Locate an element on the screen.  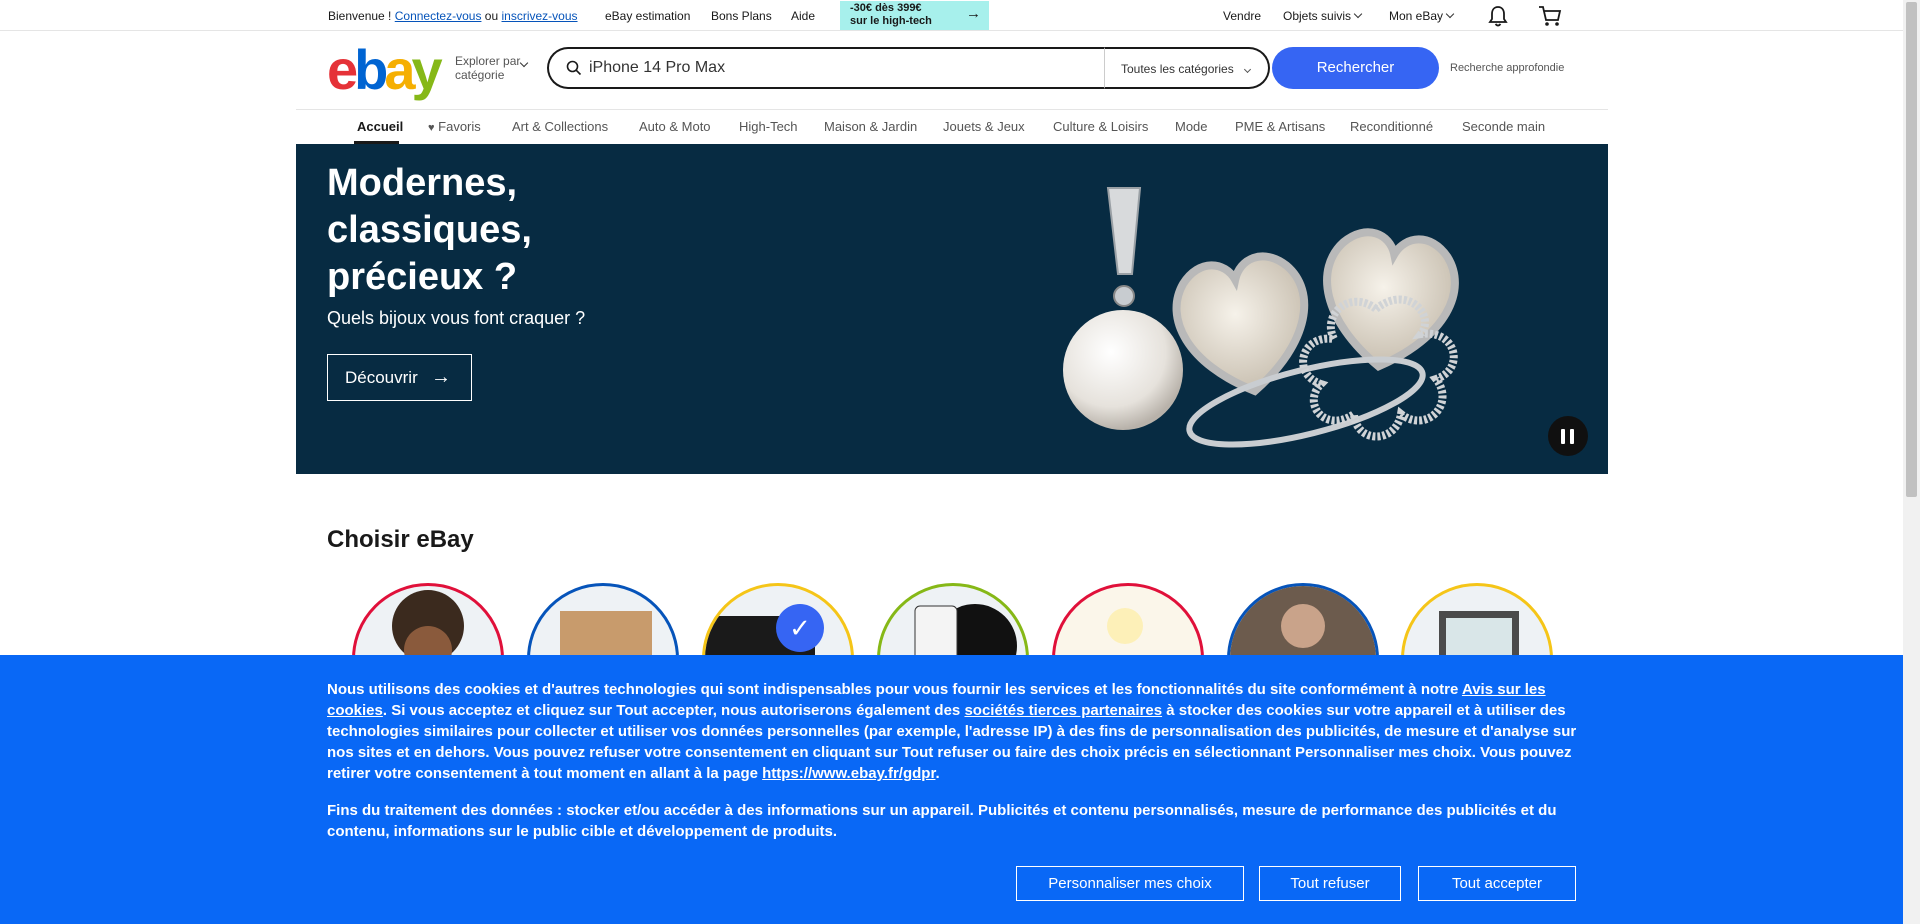
bell-icon is located at coordinates (1498, 17).